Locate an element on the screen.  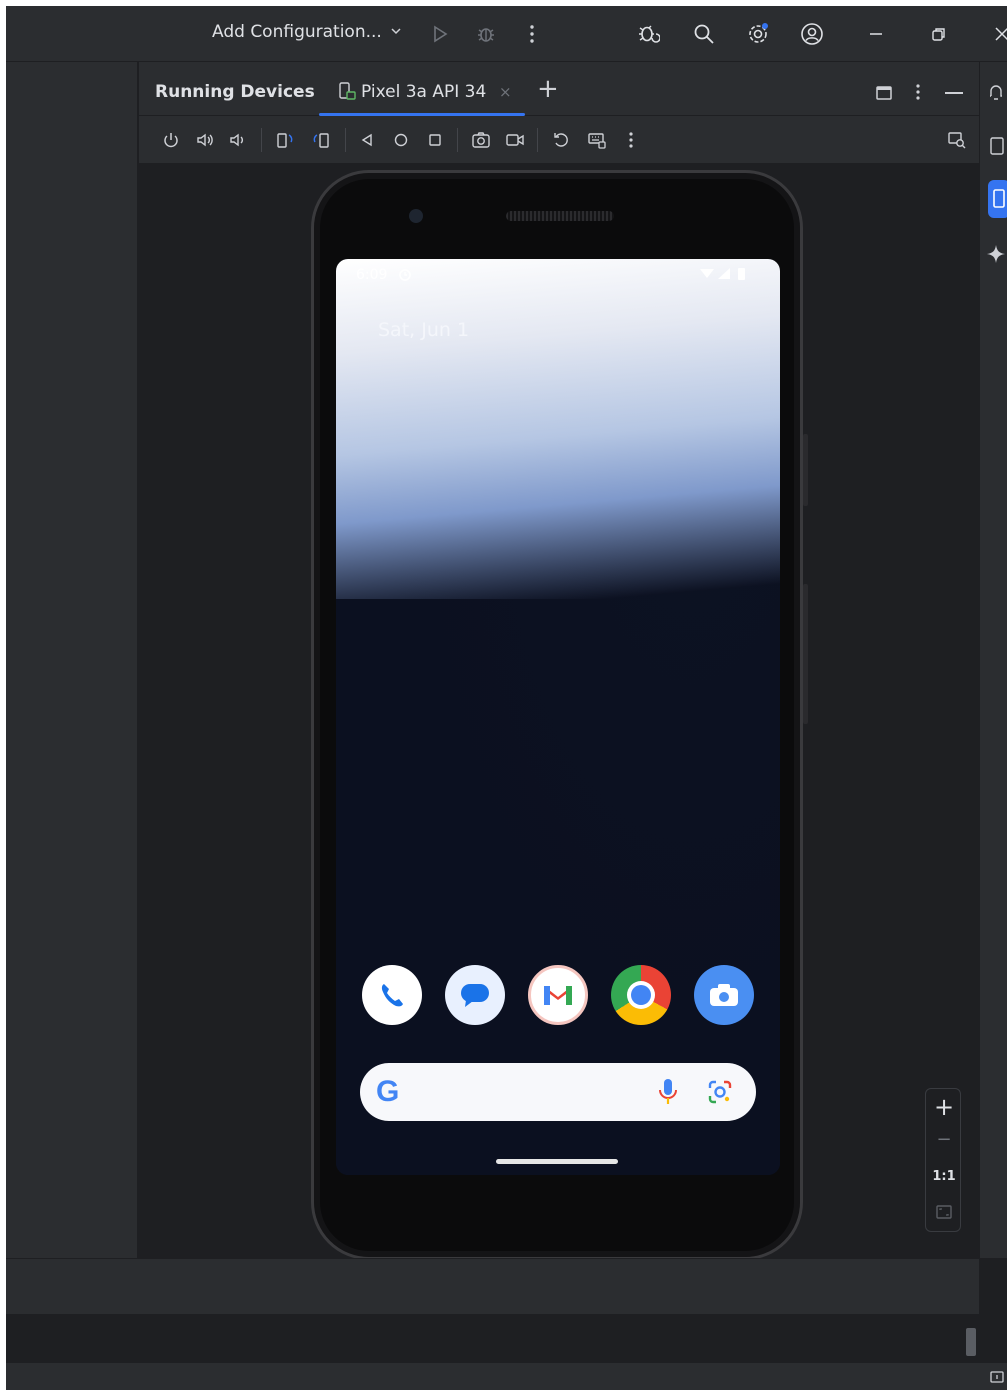
screenshot-icon is located at coordinates (481, 140).